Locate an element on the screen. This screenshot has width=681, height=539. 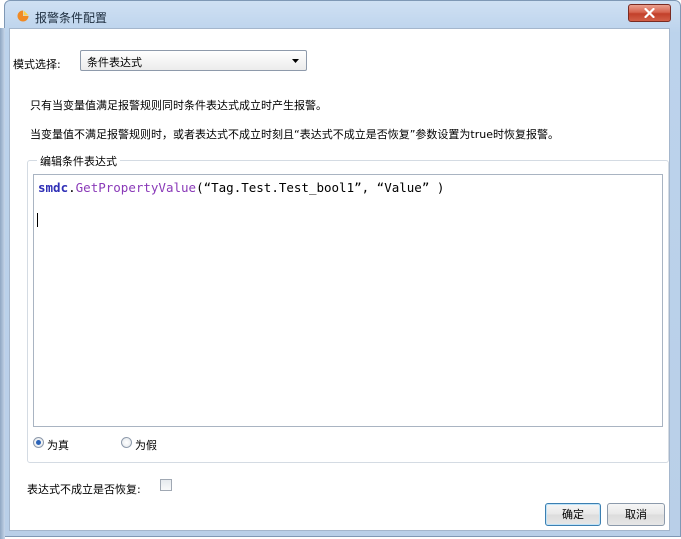
text-caret is located at coordinates (37, 220).